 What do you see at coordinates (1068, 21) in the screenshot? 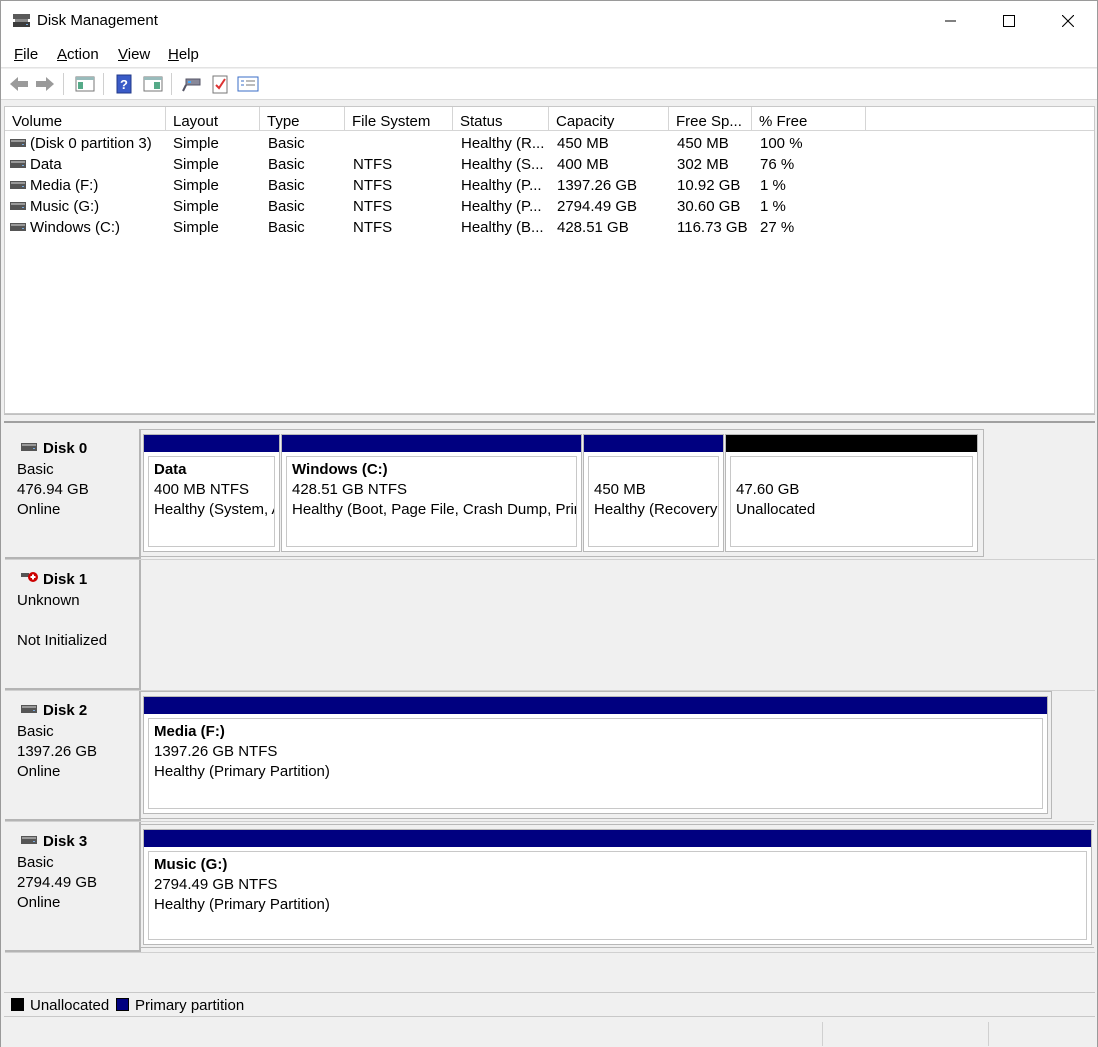
I see `close-button` at bounding box center [1068, 21].